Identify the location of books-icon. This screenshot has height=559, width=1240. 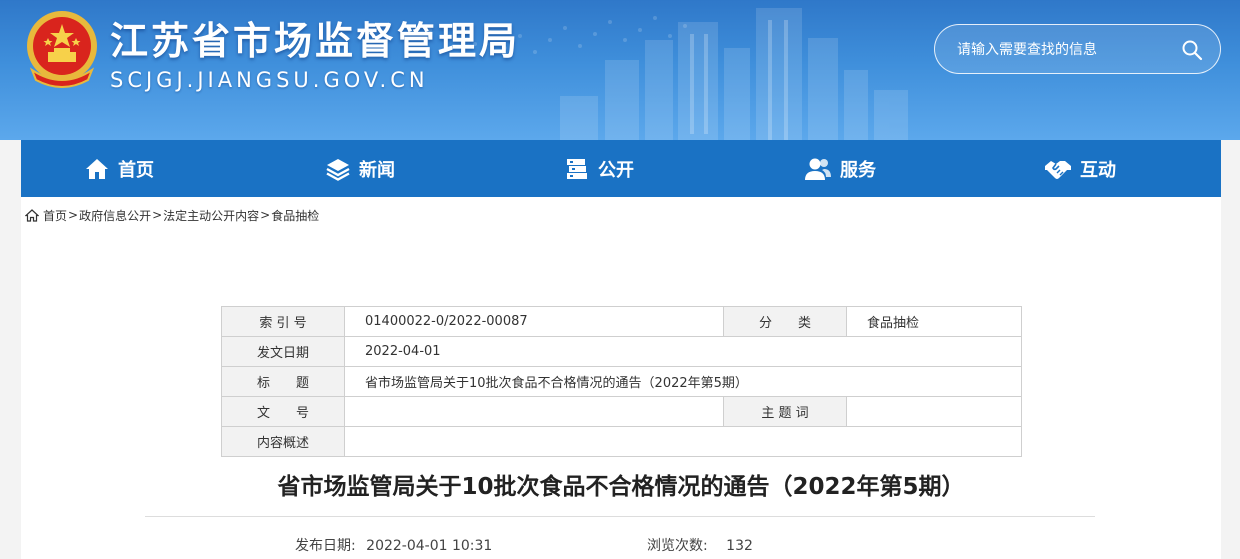
(577, 168).